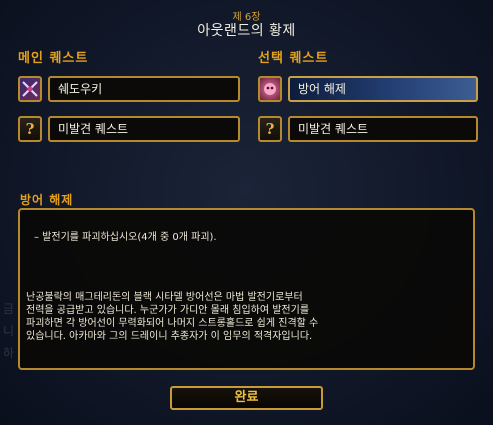 The height and width of the screenshot is (425, 493). I want to click on quest-name: 쉐도우키, so click(144, 89).